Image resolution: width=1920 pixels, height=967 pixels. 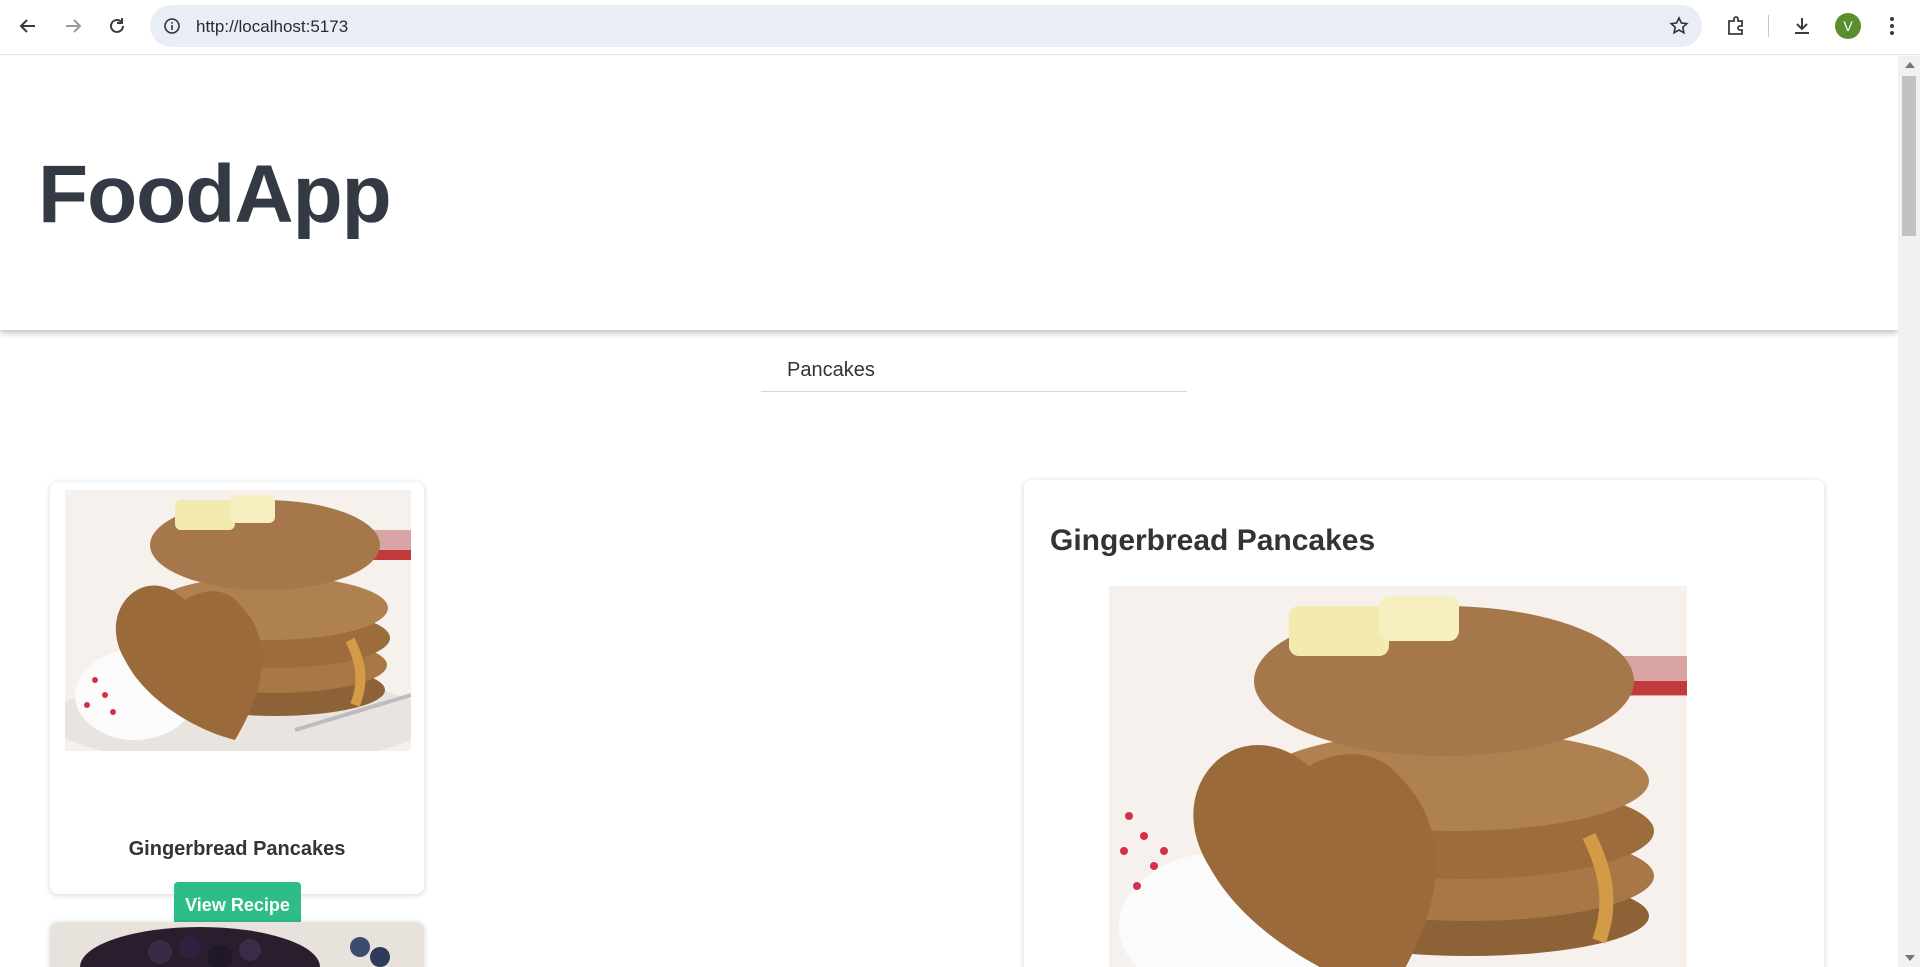 What do you see at coordinates (1909, 156) in the screenshot?
I see `scrollbar-thumb` at bounding box center [1909, 156].